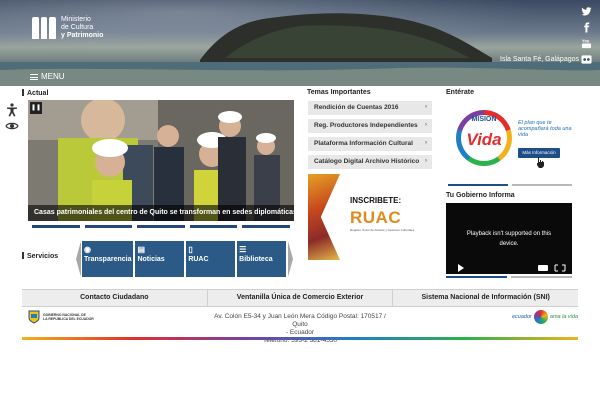 Image resolution: width=600 pixels, height=400 pixels. What do you see at coordinates (40, 256) in the screenshot?
I see `servicios-heading: Servicios` at bounding box center [40, 256].